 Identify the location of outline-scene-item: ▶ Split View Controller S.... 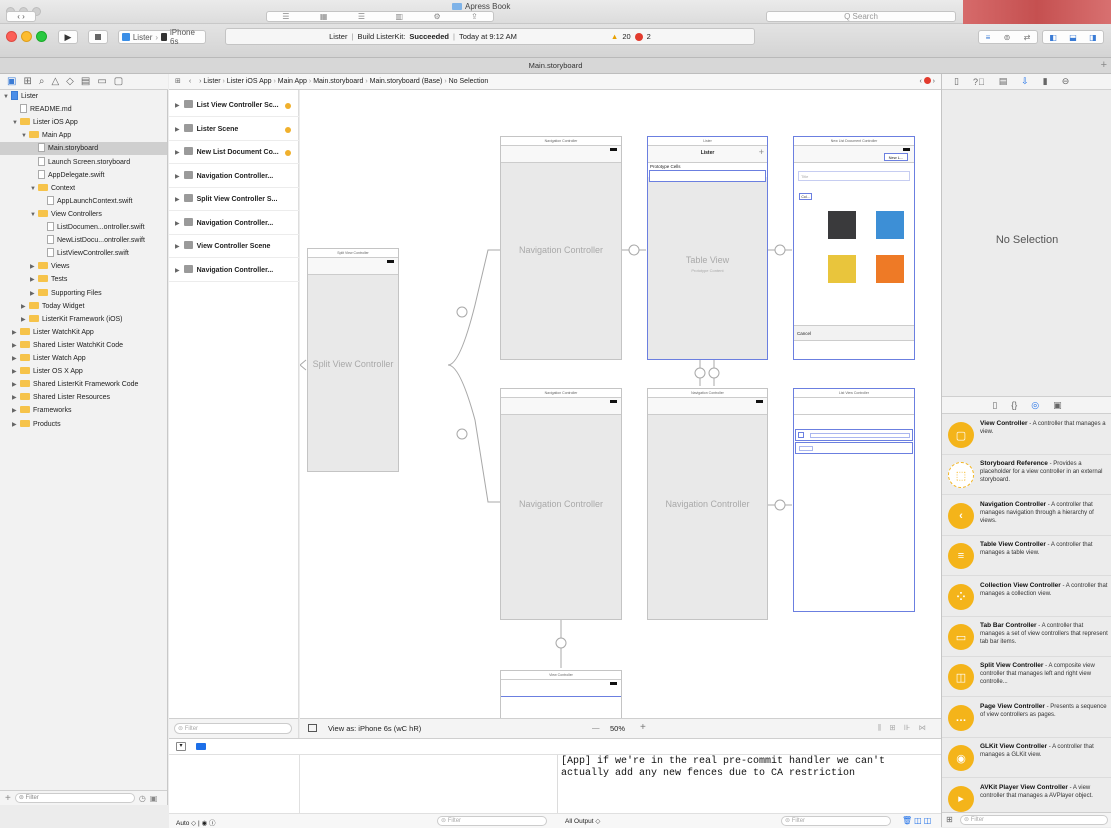
(234, 200).